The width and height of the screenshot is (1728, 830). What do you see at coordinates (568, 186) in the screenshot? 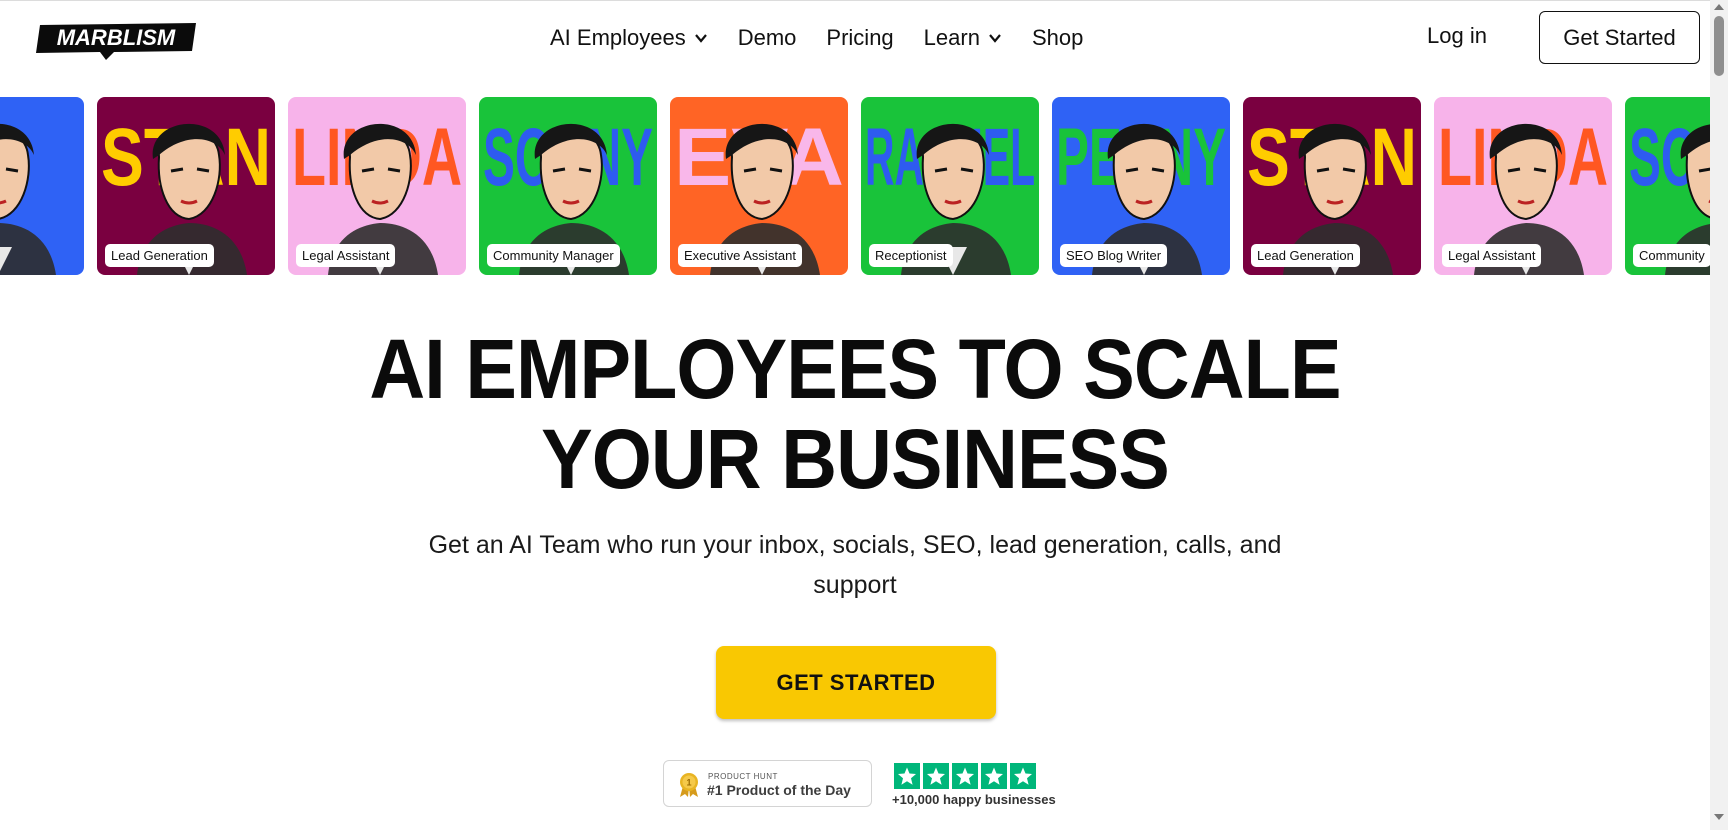
I see `employee-card: SONNYCommunity Manager` at bounding box center [568, 186].